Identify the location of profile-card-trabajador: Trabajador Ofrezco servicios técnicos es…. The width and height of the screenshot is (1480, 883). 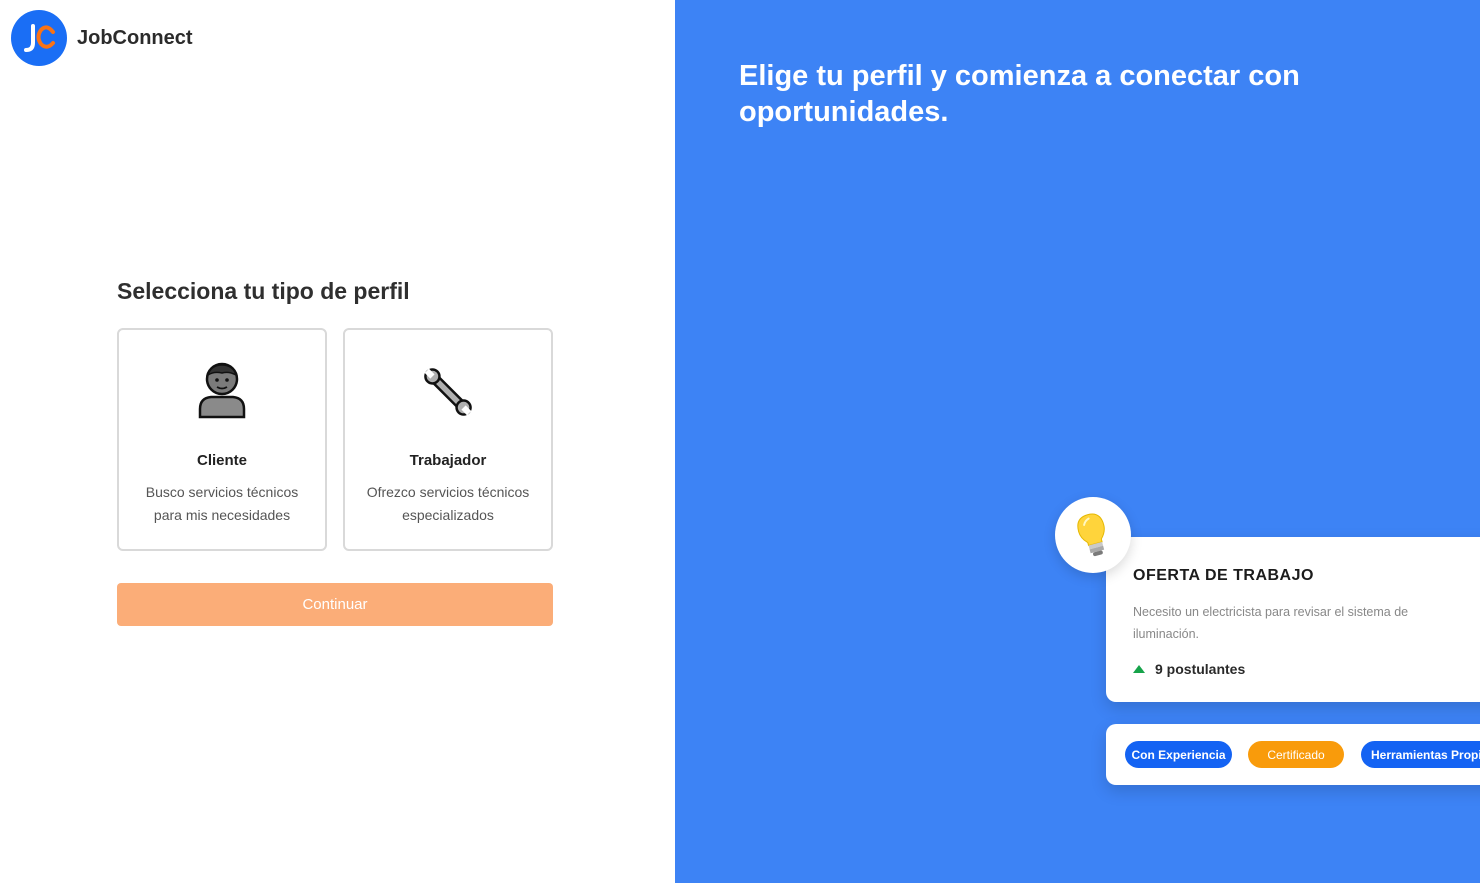
(448, 439).